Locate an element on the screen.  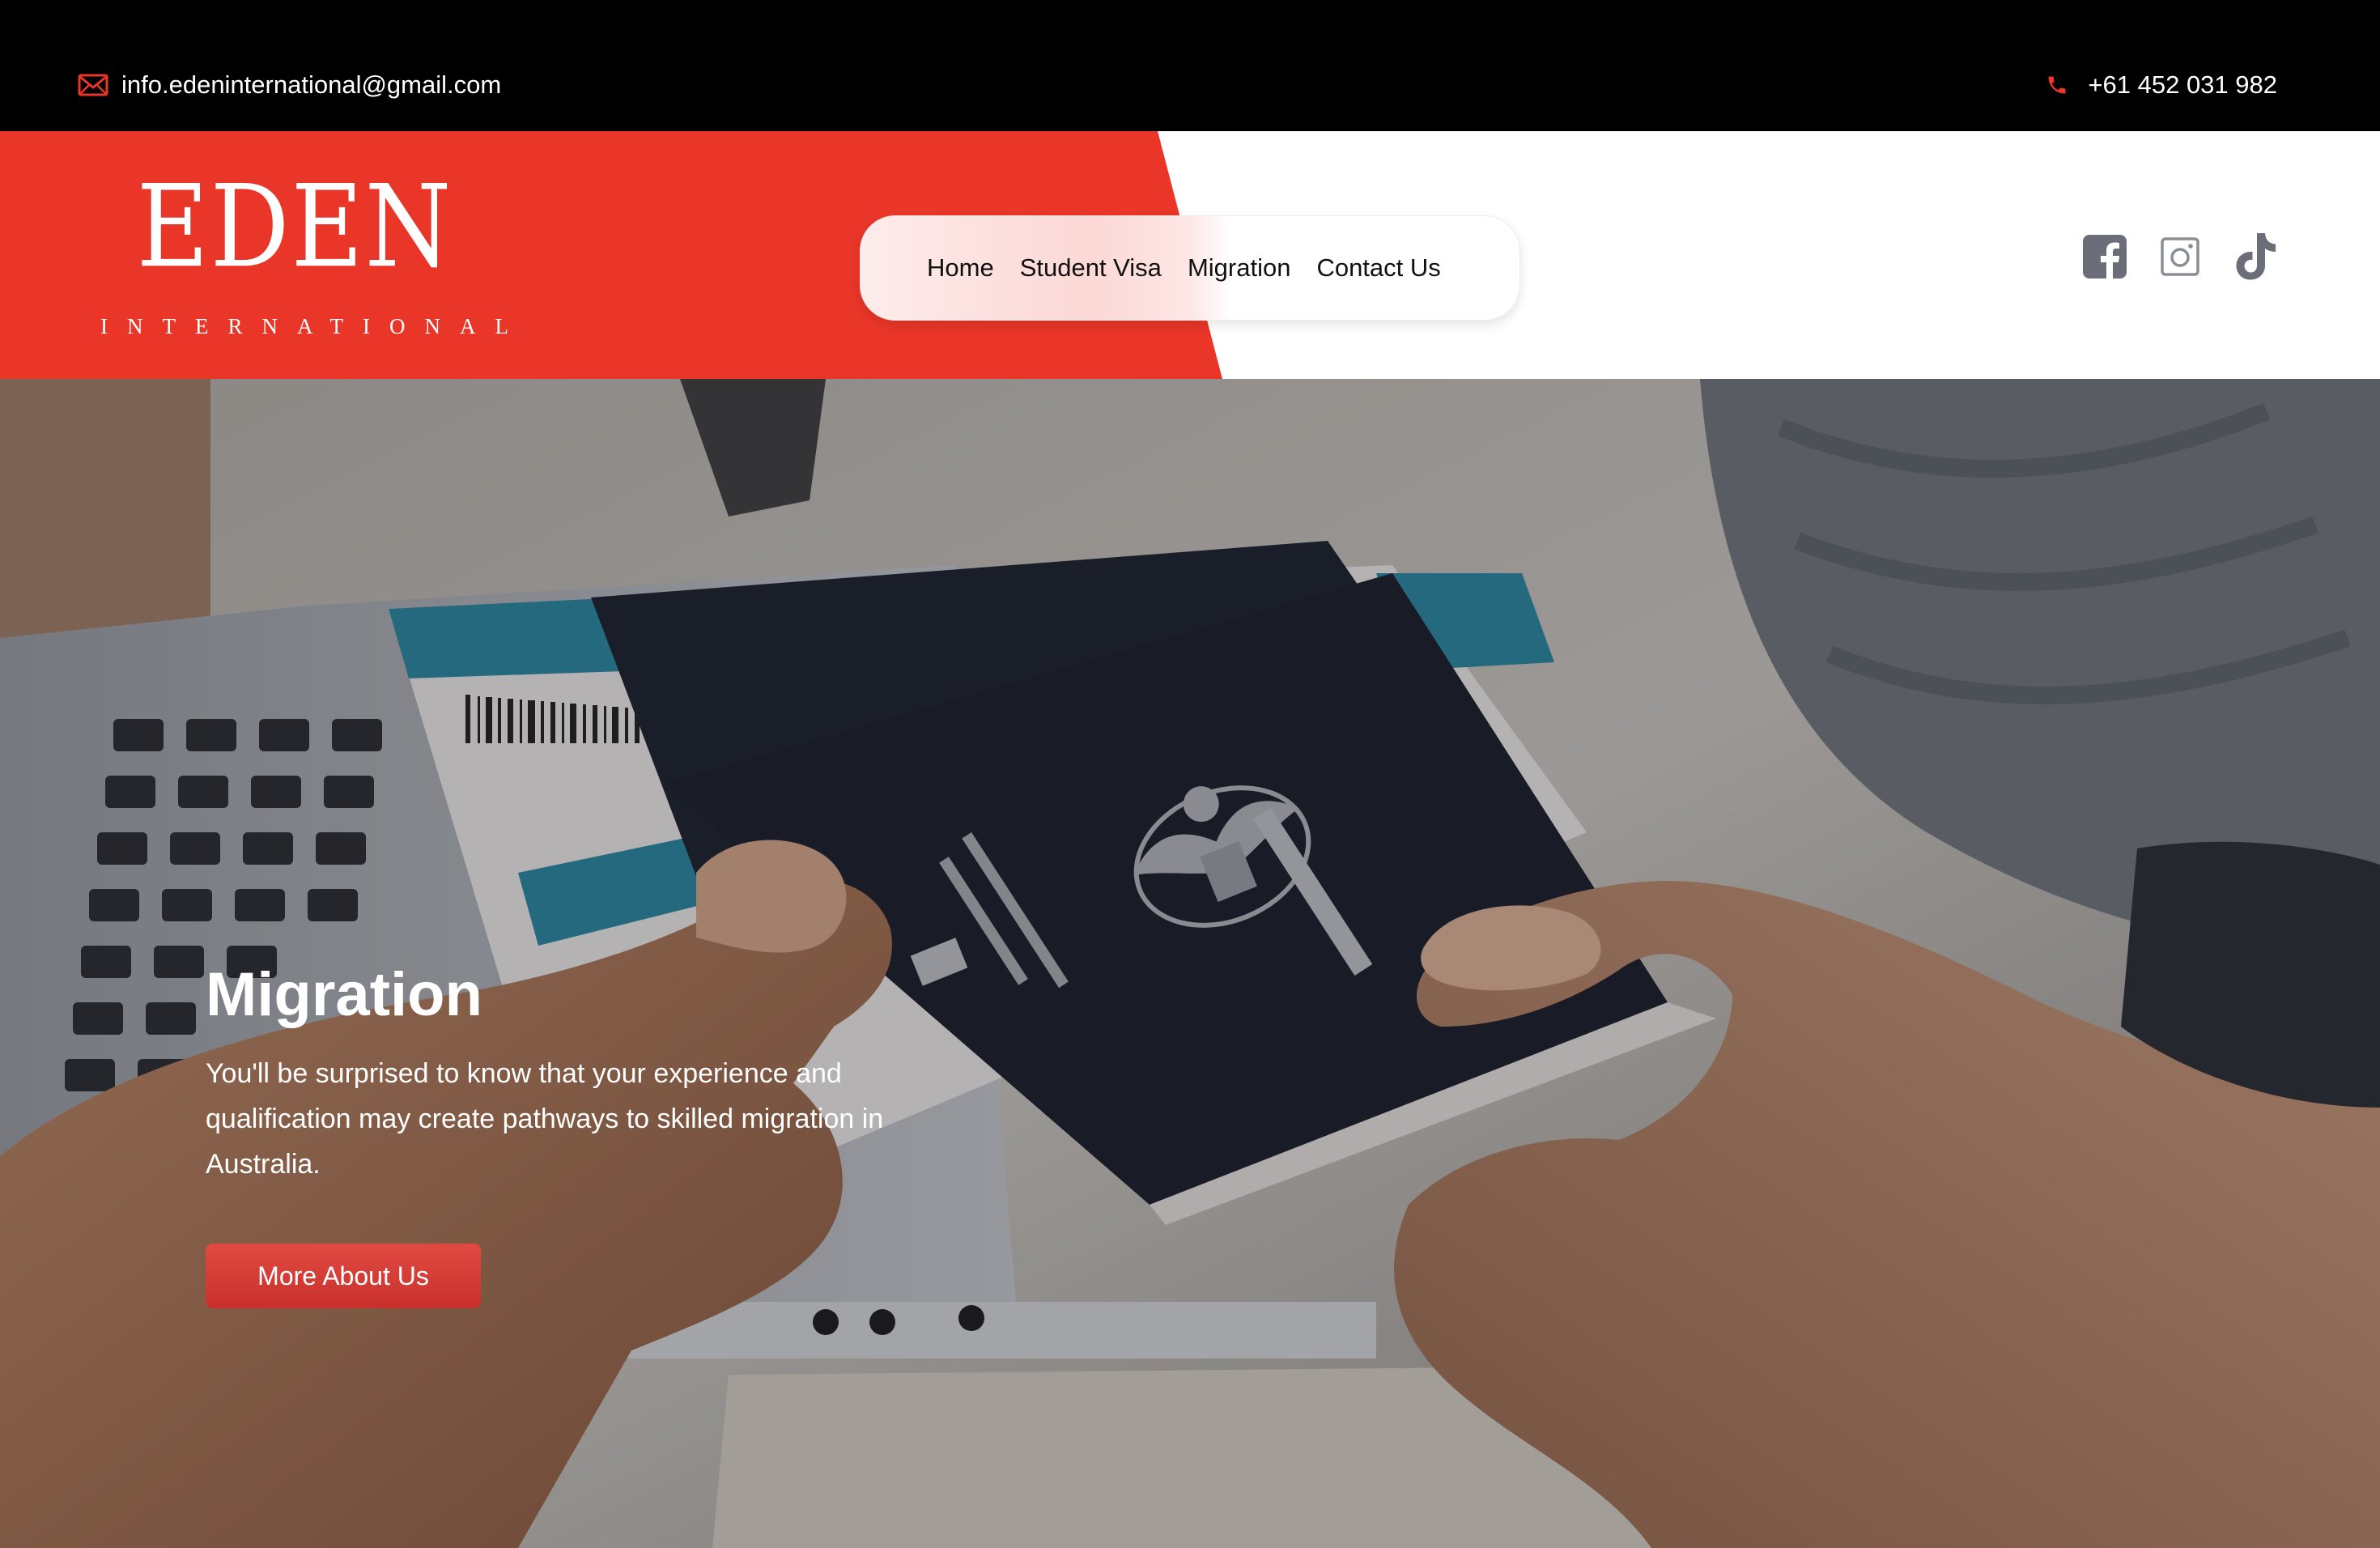
facebook-icon is located at coordinates (2105, 256).